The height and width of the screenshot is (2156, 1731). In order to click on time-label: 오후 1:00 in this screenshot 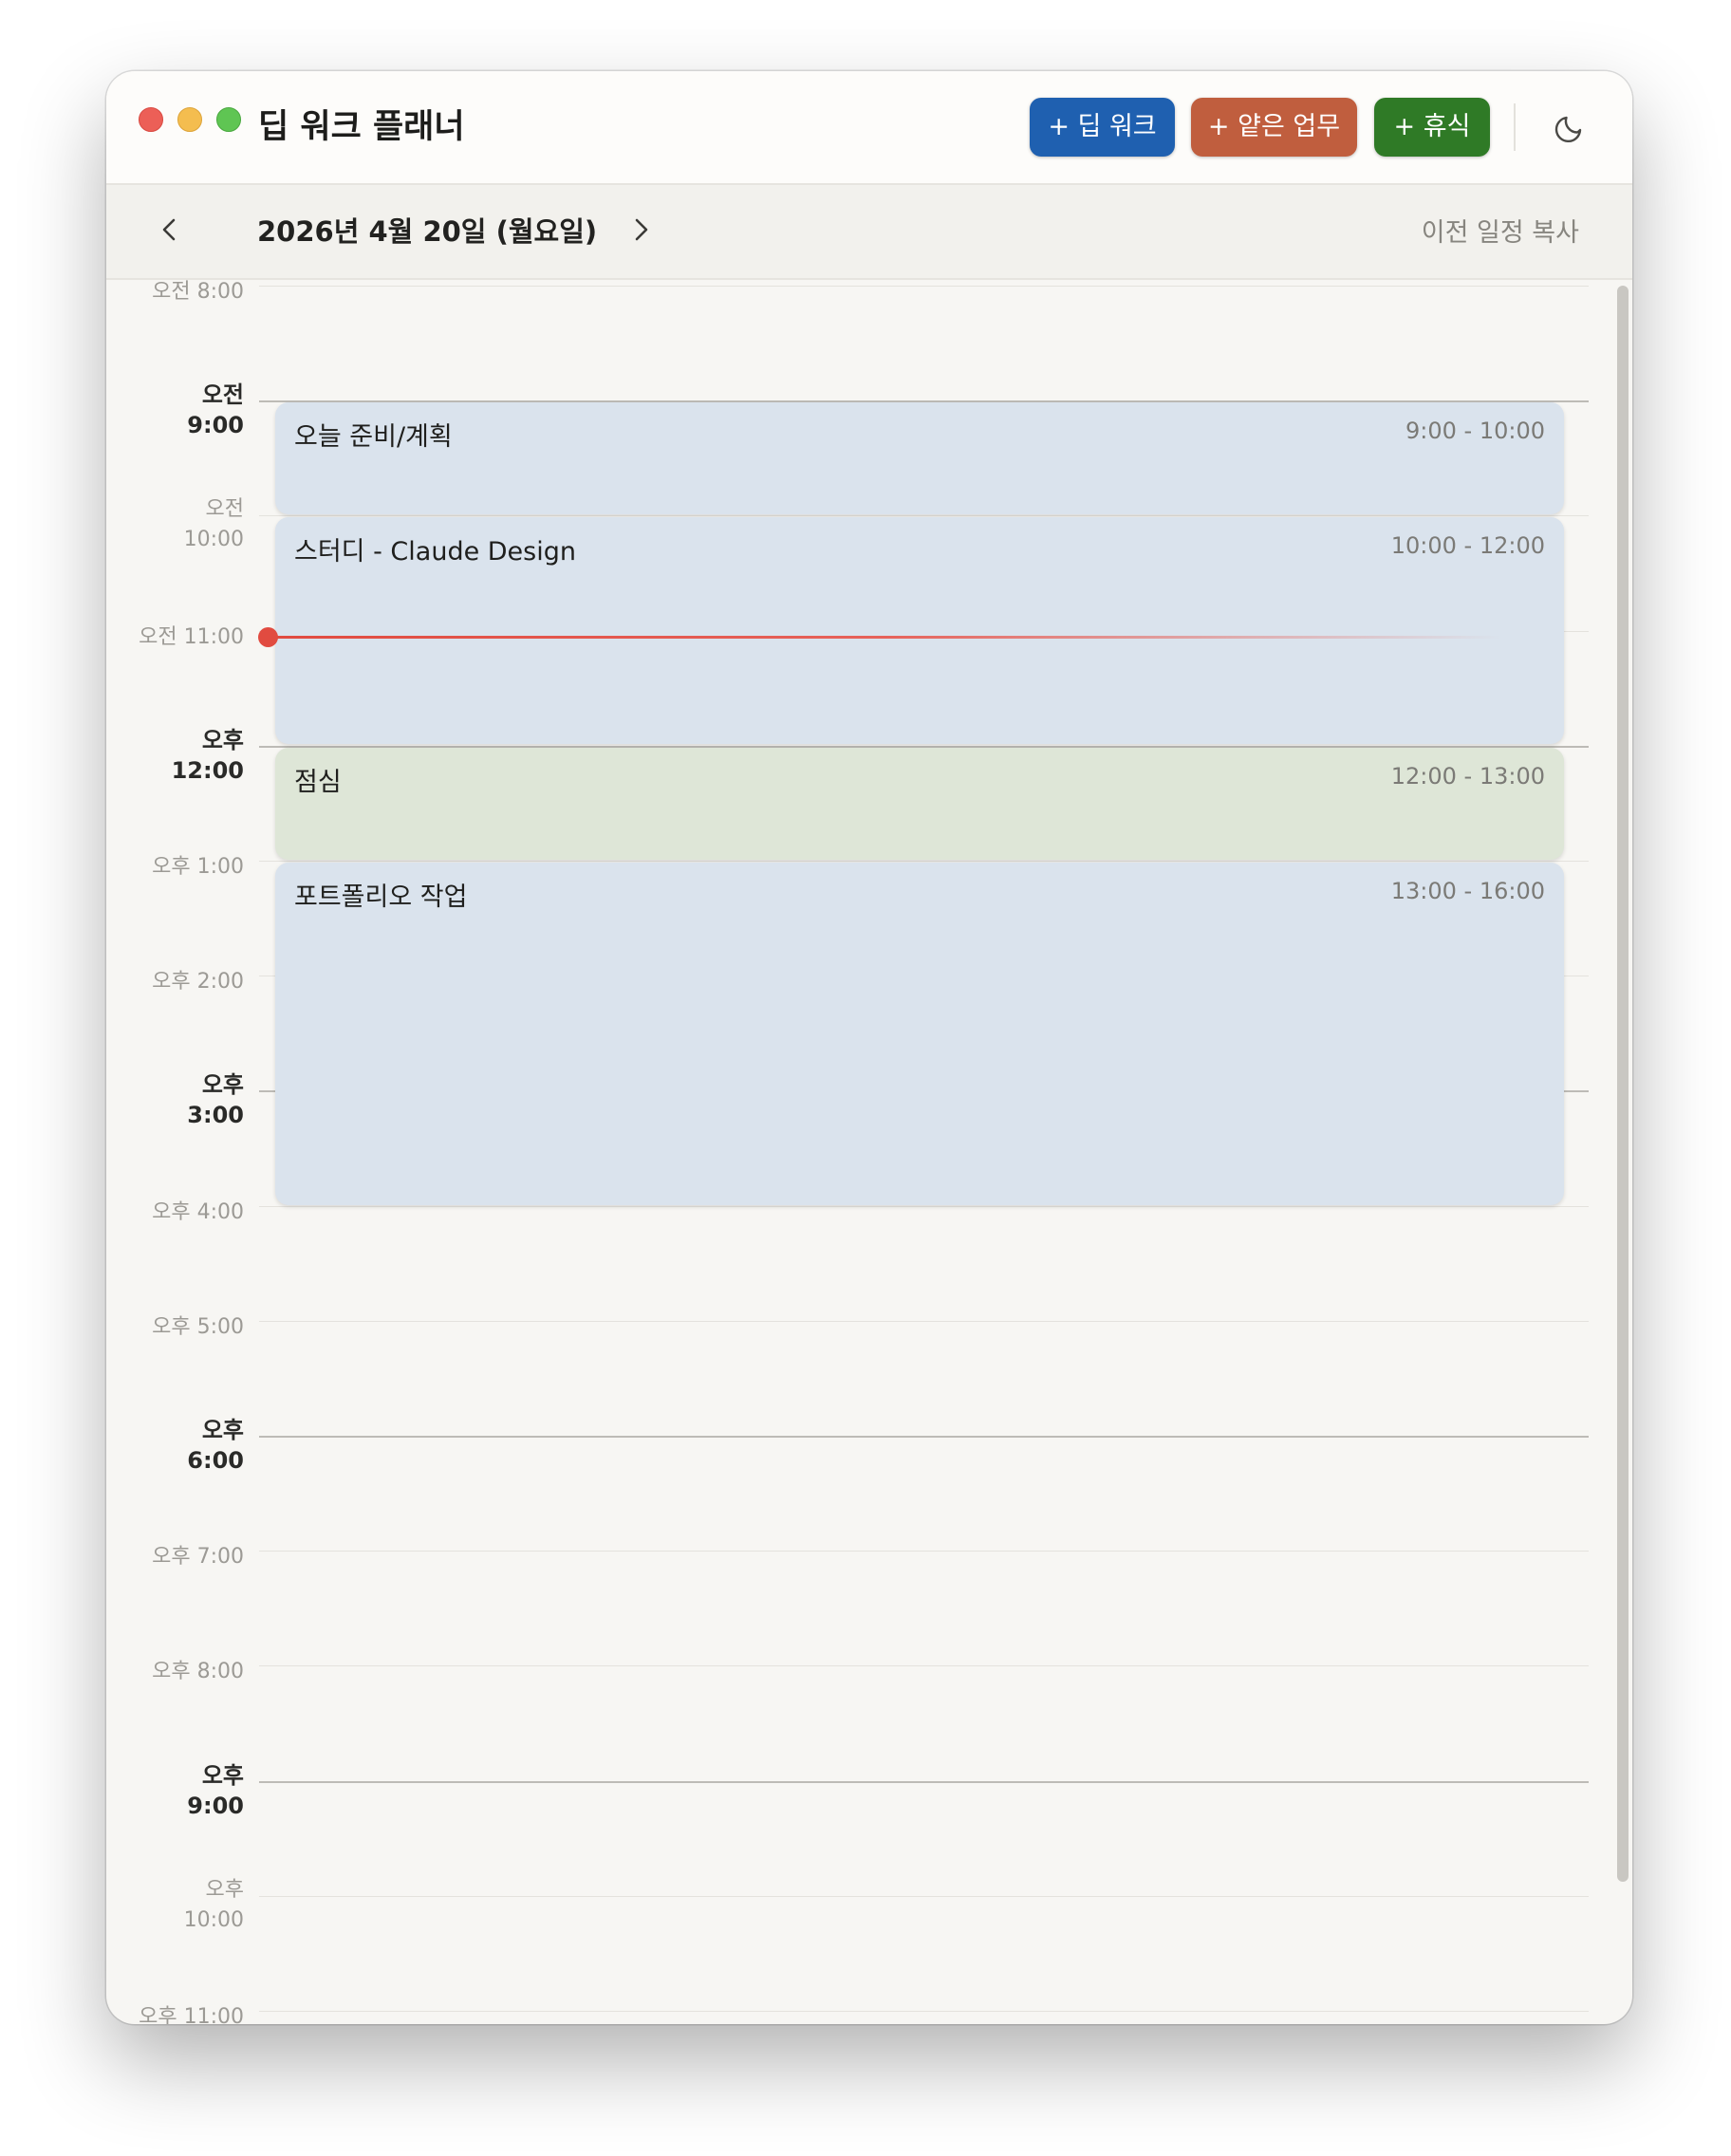, I will do `click(175, 864)`.